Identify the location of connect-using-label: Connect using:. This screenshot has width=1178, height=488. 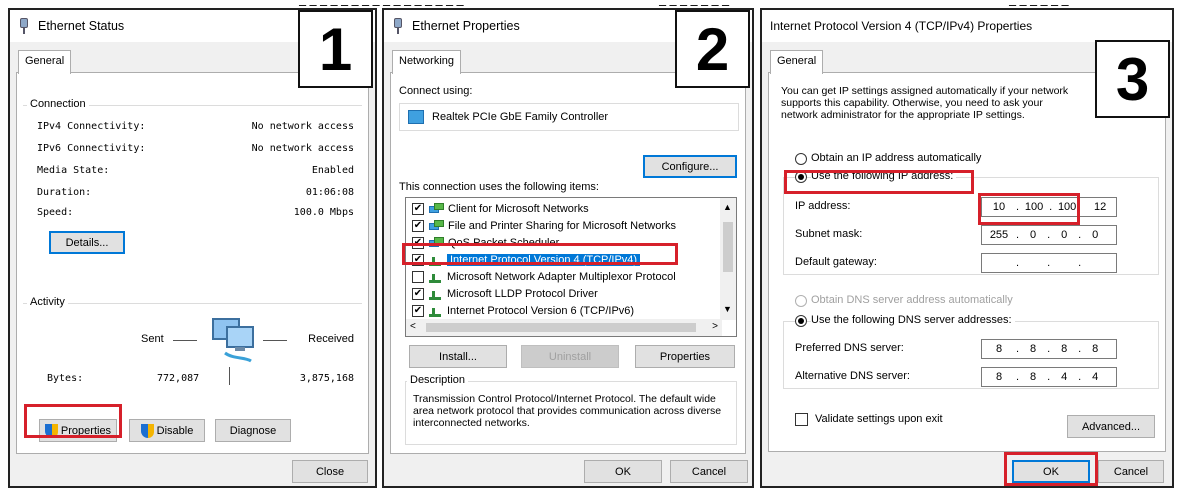
(436, 91).